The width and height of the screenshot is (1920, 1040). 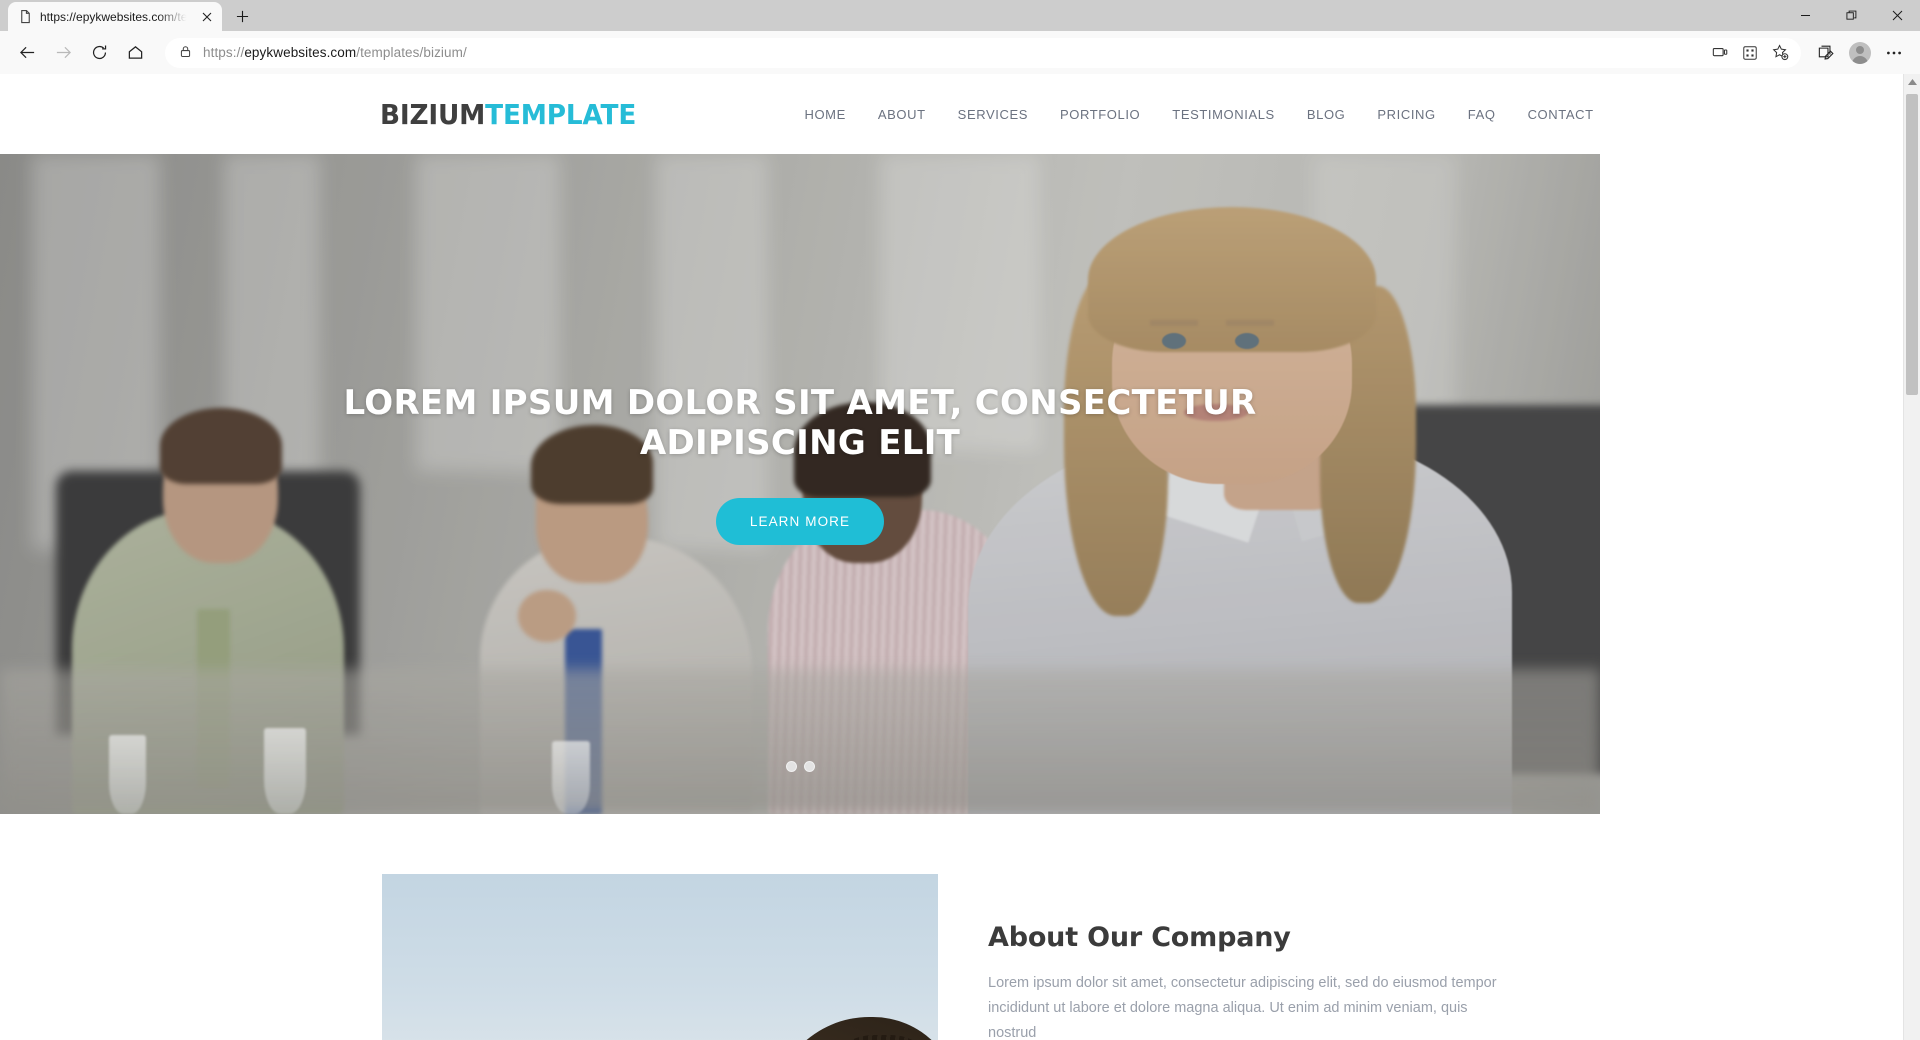 What do you see at coordinates (224, 52) in the screenshot?
I see `url-prefix: https://` at bounding box center [224, 52].